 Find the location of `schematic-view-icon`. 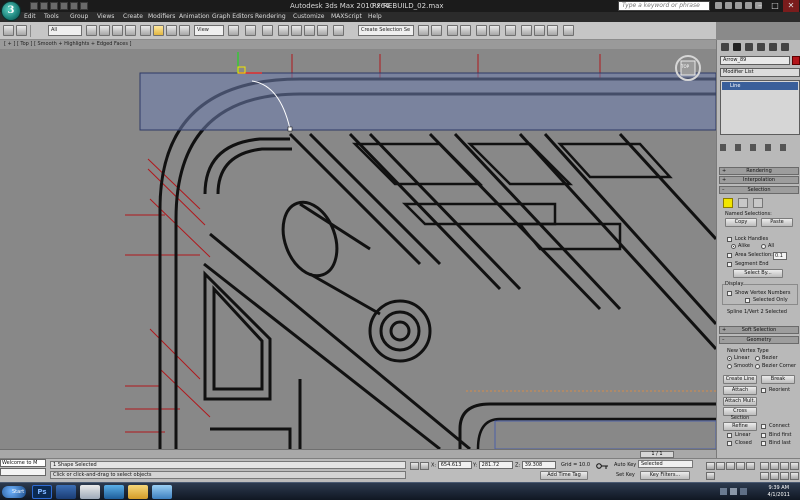

schematic-view-icon is located at coordinates (494, 30).